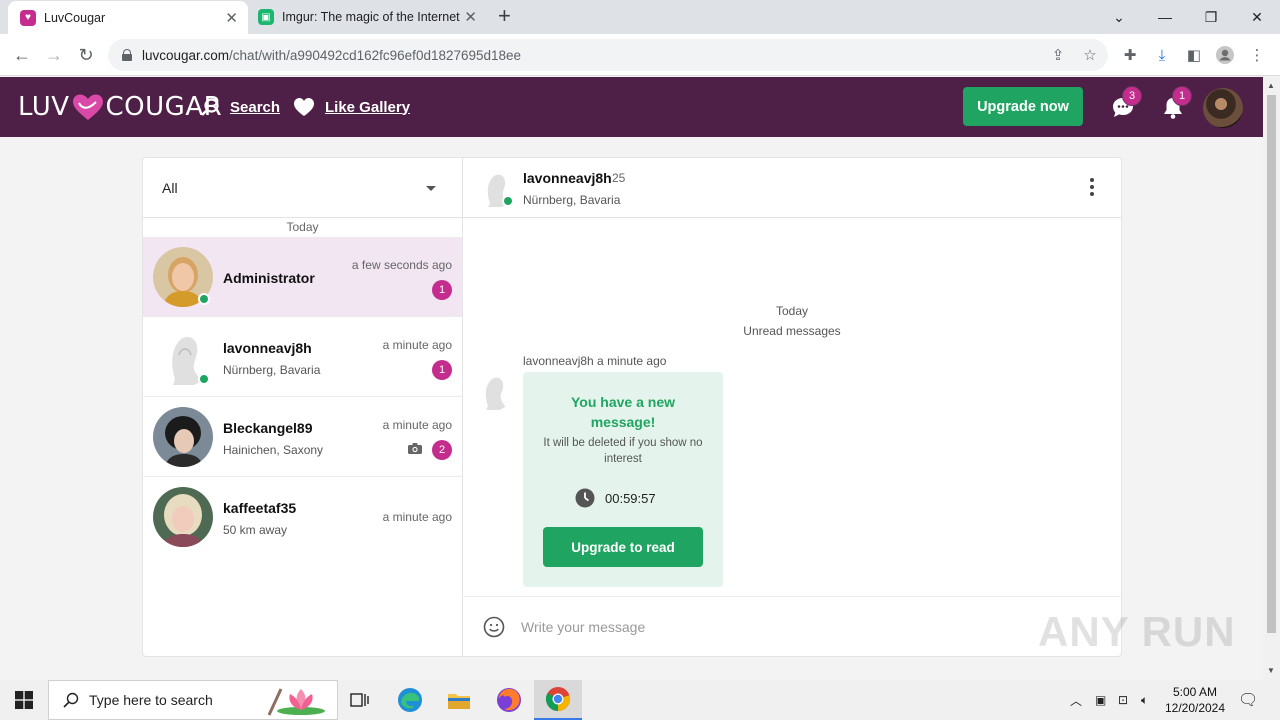 The height and width of the screenshot is (720, 1280). I want to click on heart-icon, so click(304, 107).